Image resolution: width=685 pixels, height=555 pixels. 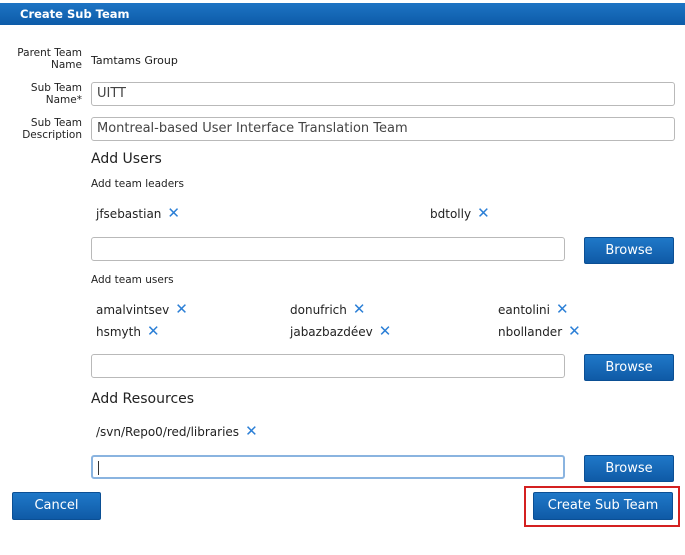 I want to click on sub-team-name-label: Sub Team Name*, so click(x=56, y=94).